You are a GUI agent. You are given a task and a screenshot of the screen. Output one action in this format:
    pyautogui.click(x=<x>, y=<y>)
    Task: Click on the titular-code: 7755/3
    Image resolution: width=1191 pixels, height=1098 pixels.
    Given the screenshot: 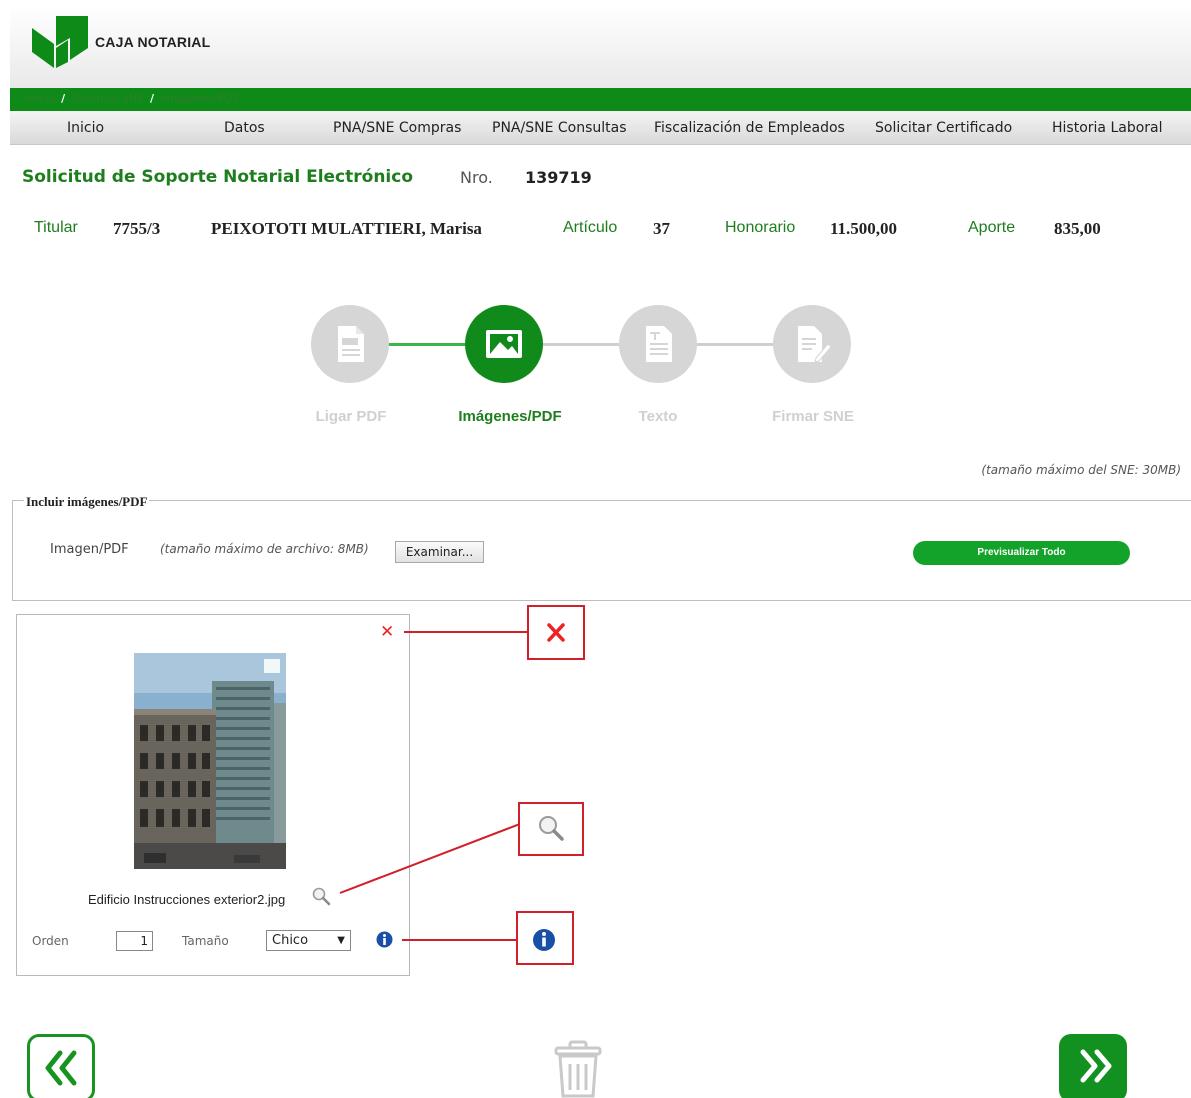 What is the action you would take?
    pyautogui.click(x=137, y=228)
    